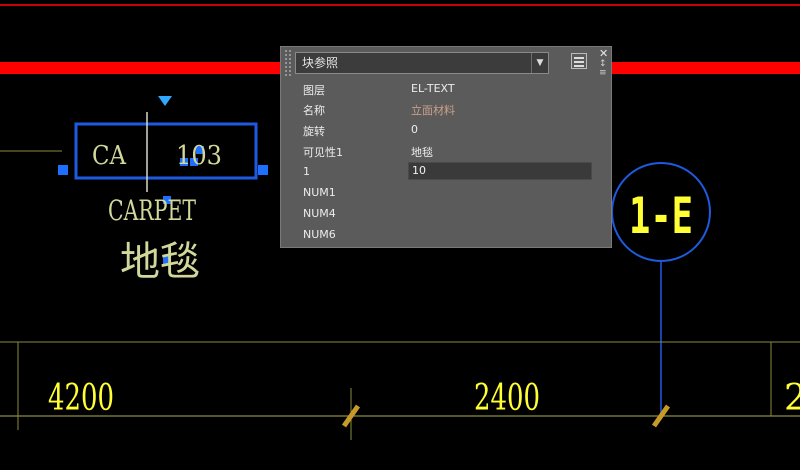  I want to click on prop-label: 名称, so click(314, 110).